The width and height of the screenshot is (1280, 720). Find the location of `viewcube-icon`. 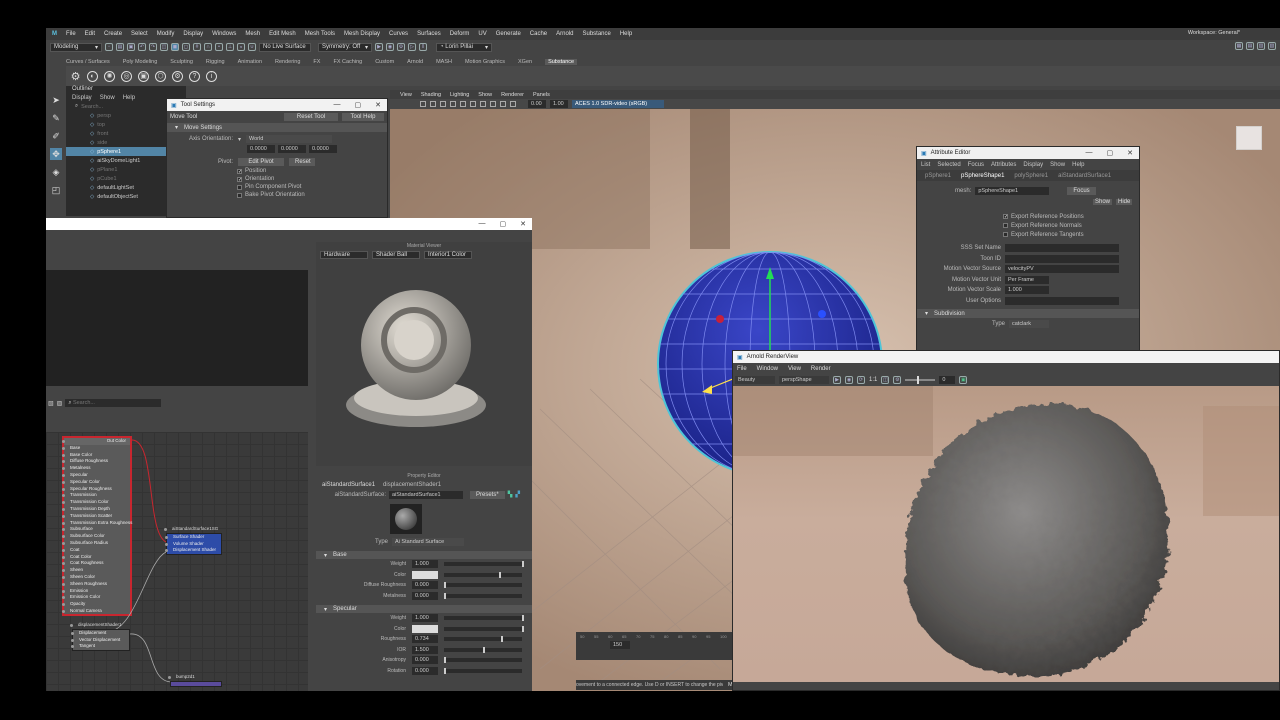

viewcube-icon is located at coordinates (1249, 138).